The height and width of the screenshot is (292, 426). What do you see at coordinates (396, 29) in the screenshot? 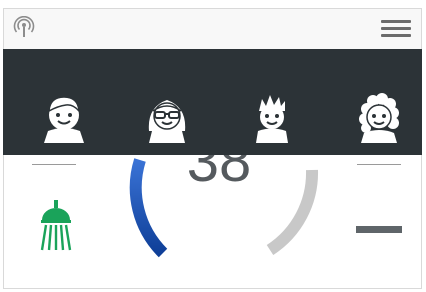
I see `hamburger-menu-icon` at bounding box center [396, 29].